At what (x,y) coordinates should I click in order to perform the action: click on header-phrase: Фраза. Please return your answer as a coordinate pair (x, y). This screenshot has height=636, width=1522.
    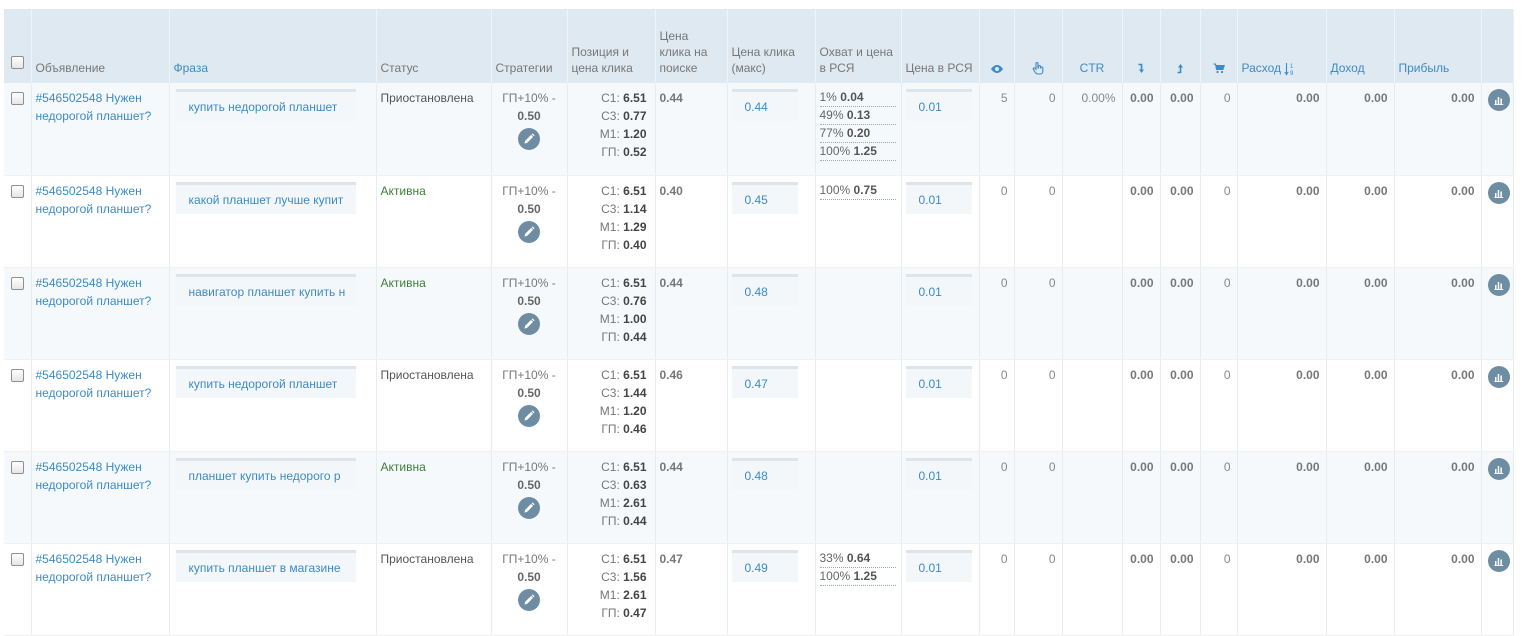
    Looking at the image, I should click on (273, 46).